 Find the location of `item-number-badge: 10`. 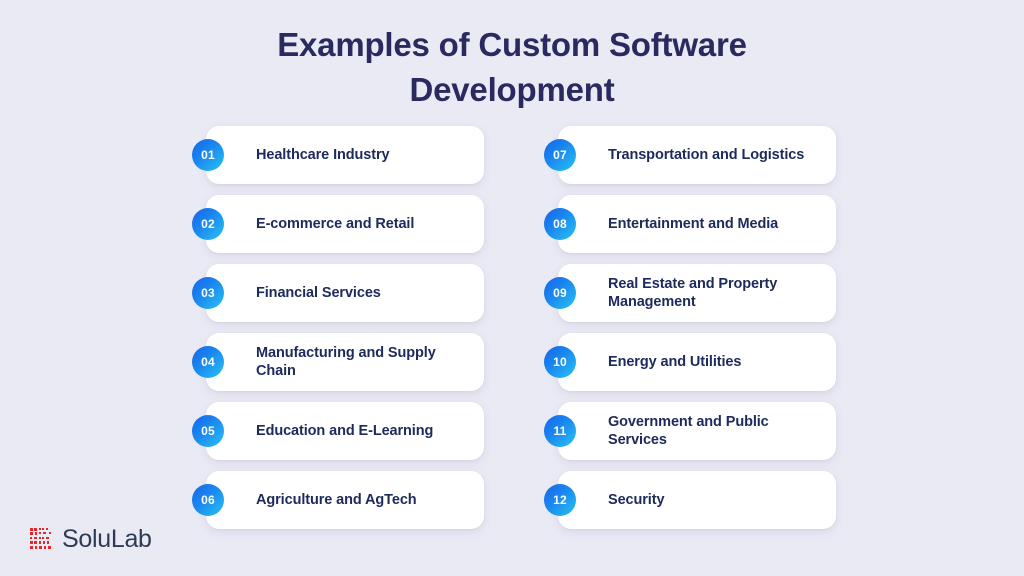

item-number-badge: 10 is located at coordinates (560, 362).